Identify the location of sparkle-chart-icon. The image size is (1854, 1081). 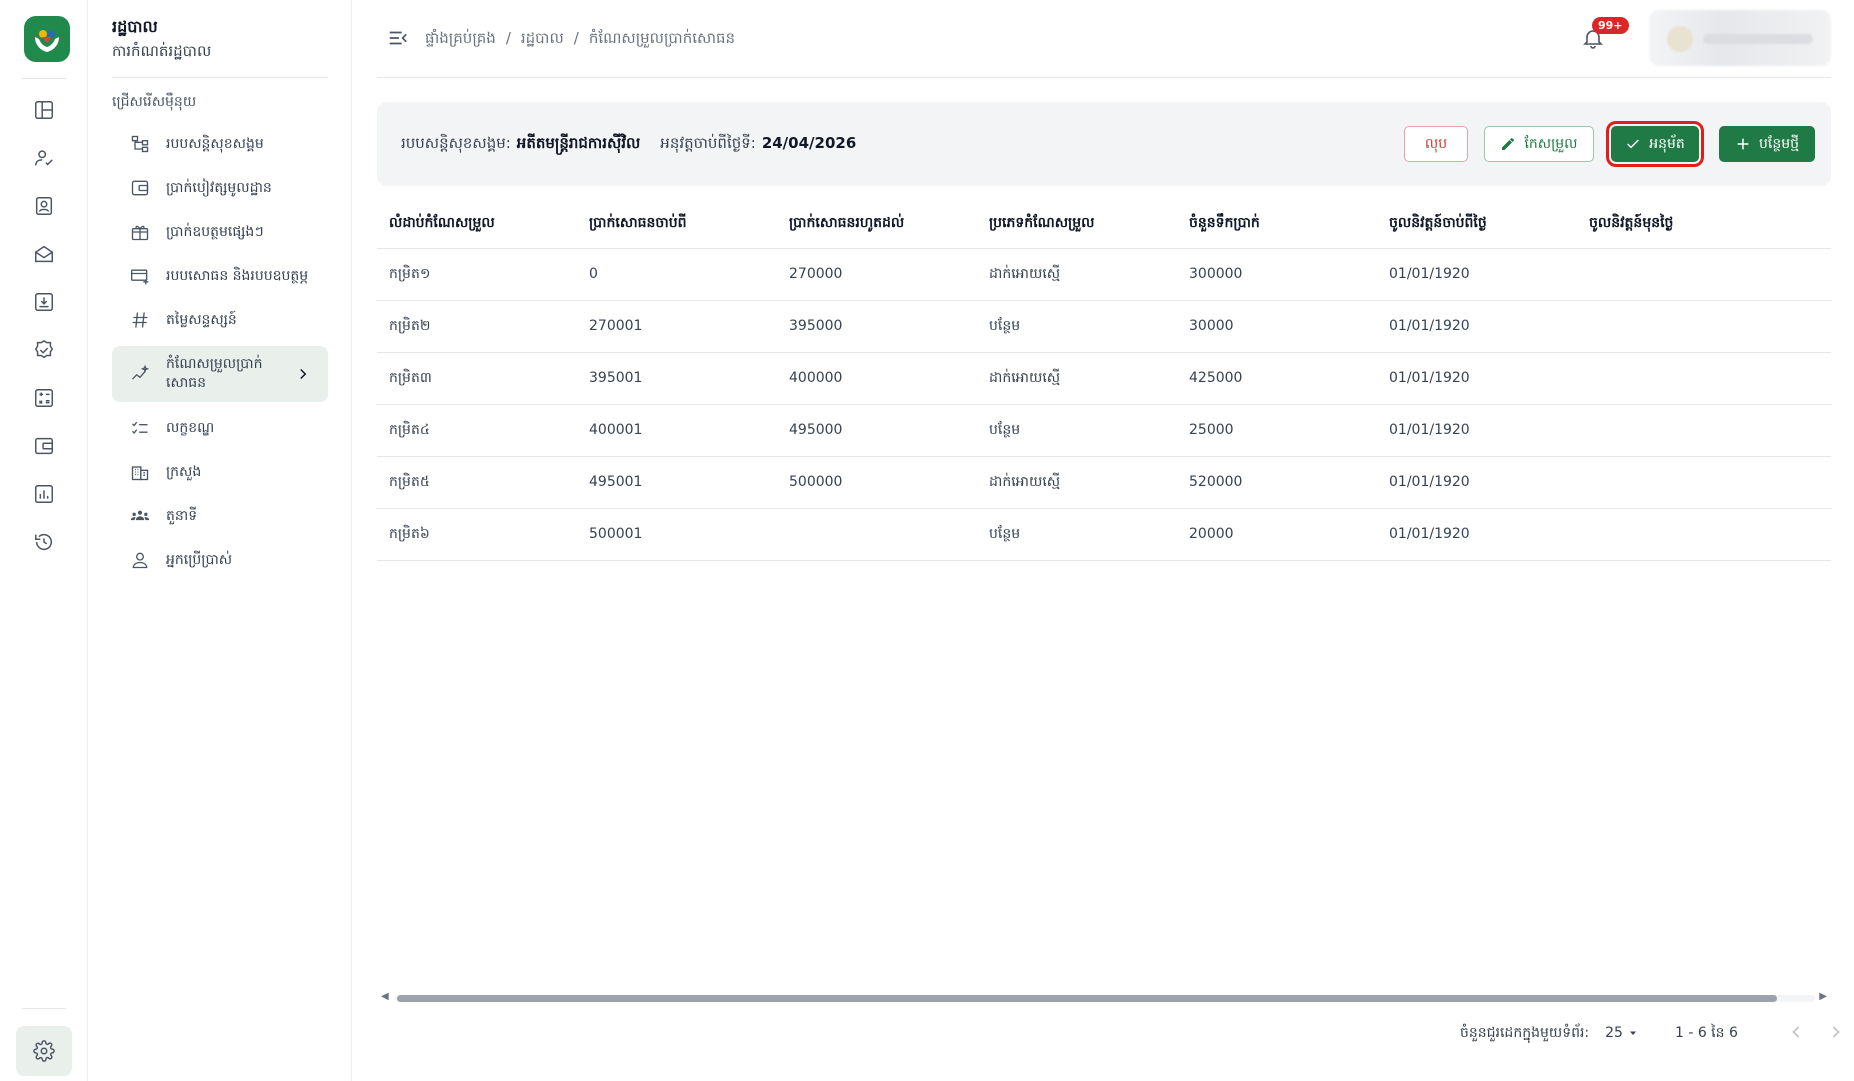
(140, 374).